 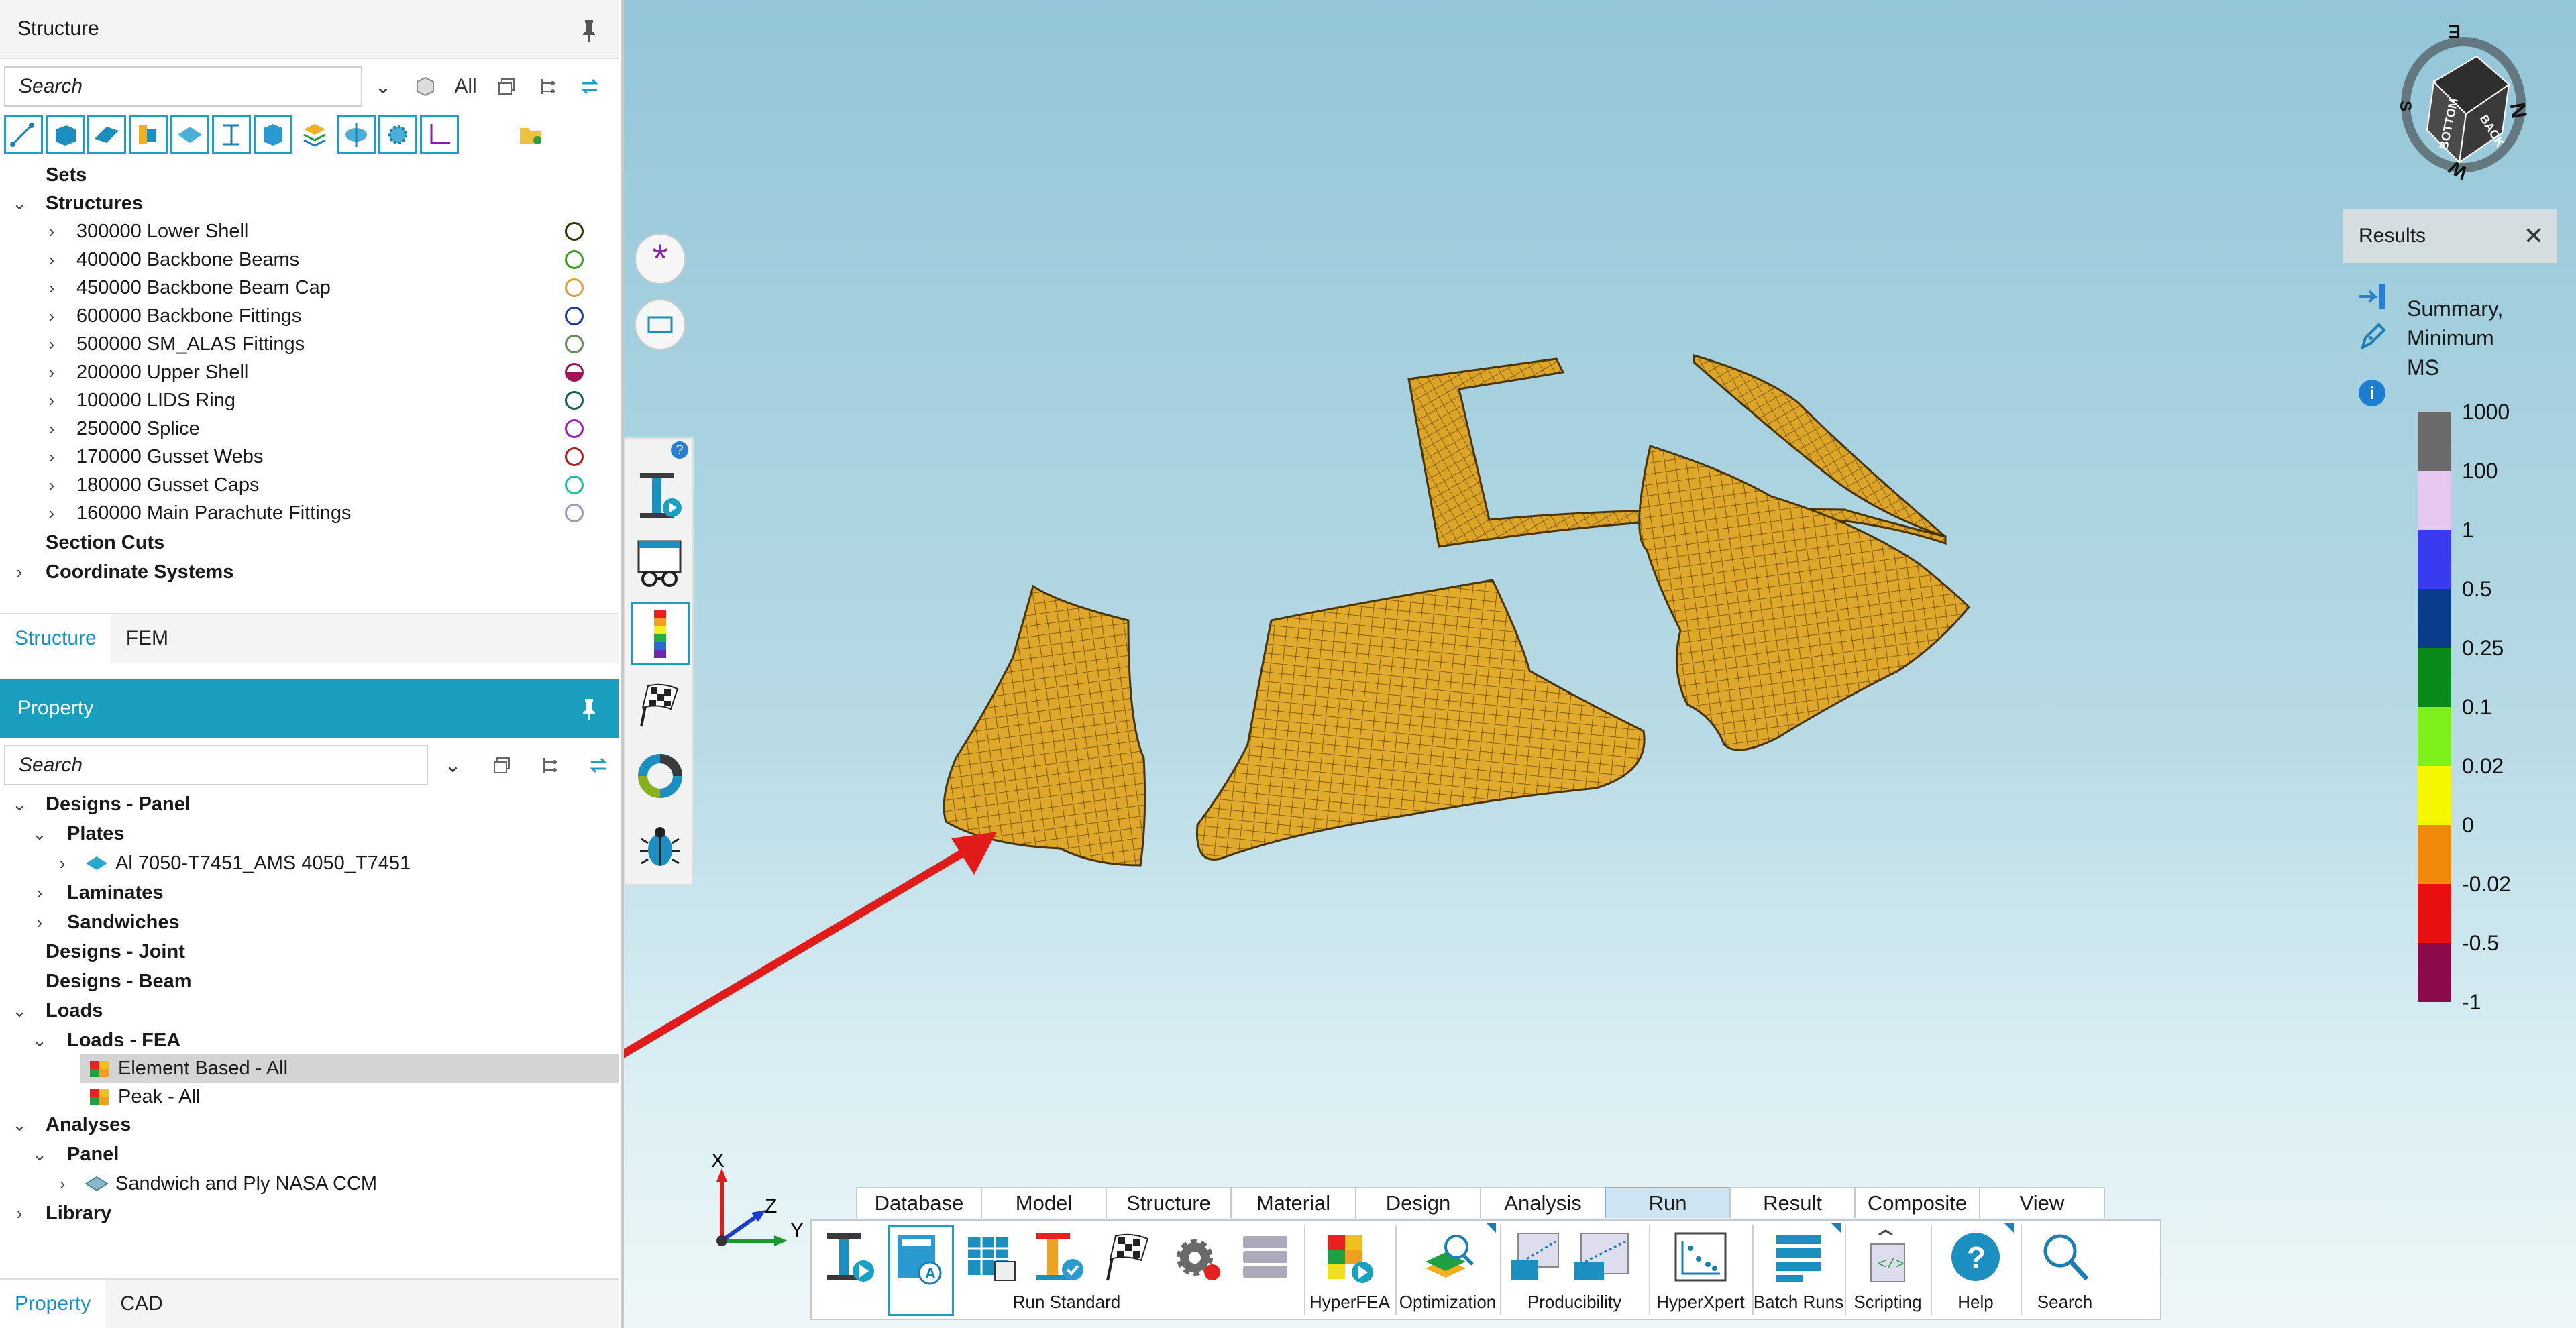 I want to click on structure-item: › 180000 Gusset Caps, so click(x=330, y=485).